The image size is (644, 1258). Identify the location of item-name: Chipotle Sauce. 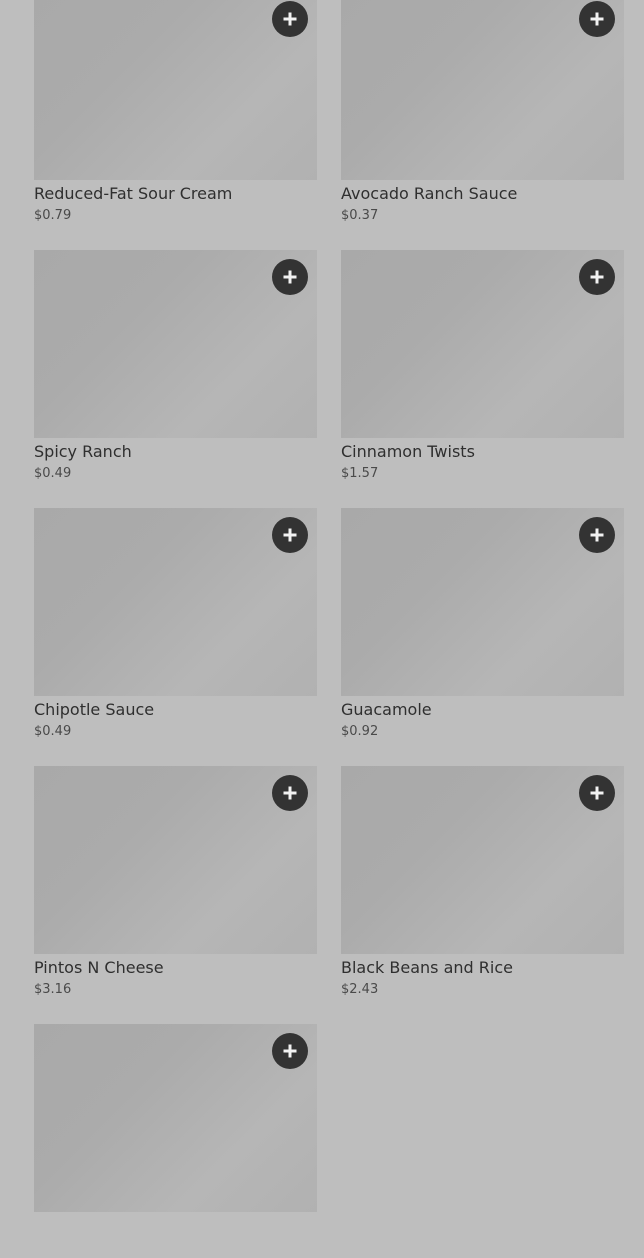
(175, 710).